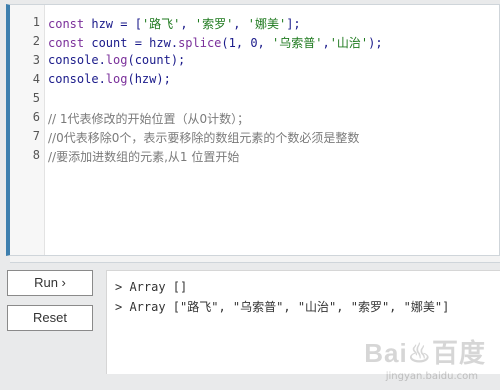  I want to click on code-token: ];, so click(293, 24).